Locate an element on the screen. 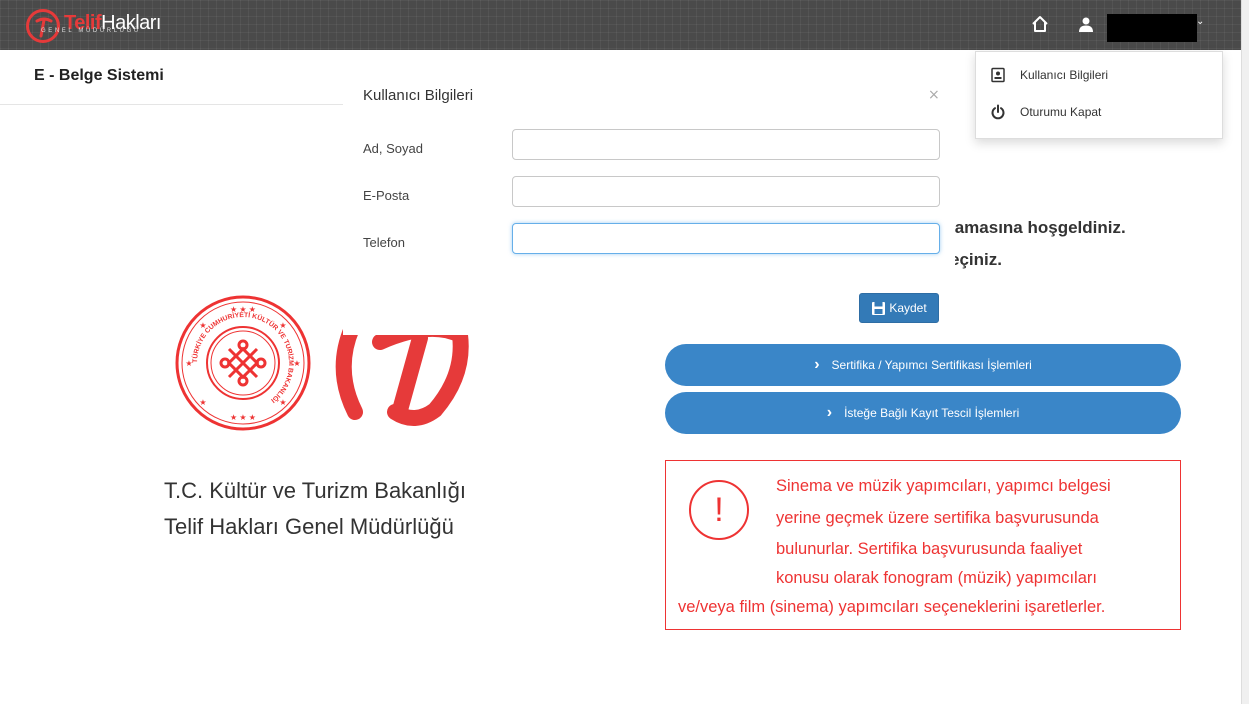  save-label: Kaydet is located at coordinates (908, 308).